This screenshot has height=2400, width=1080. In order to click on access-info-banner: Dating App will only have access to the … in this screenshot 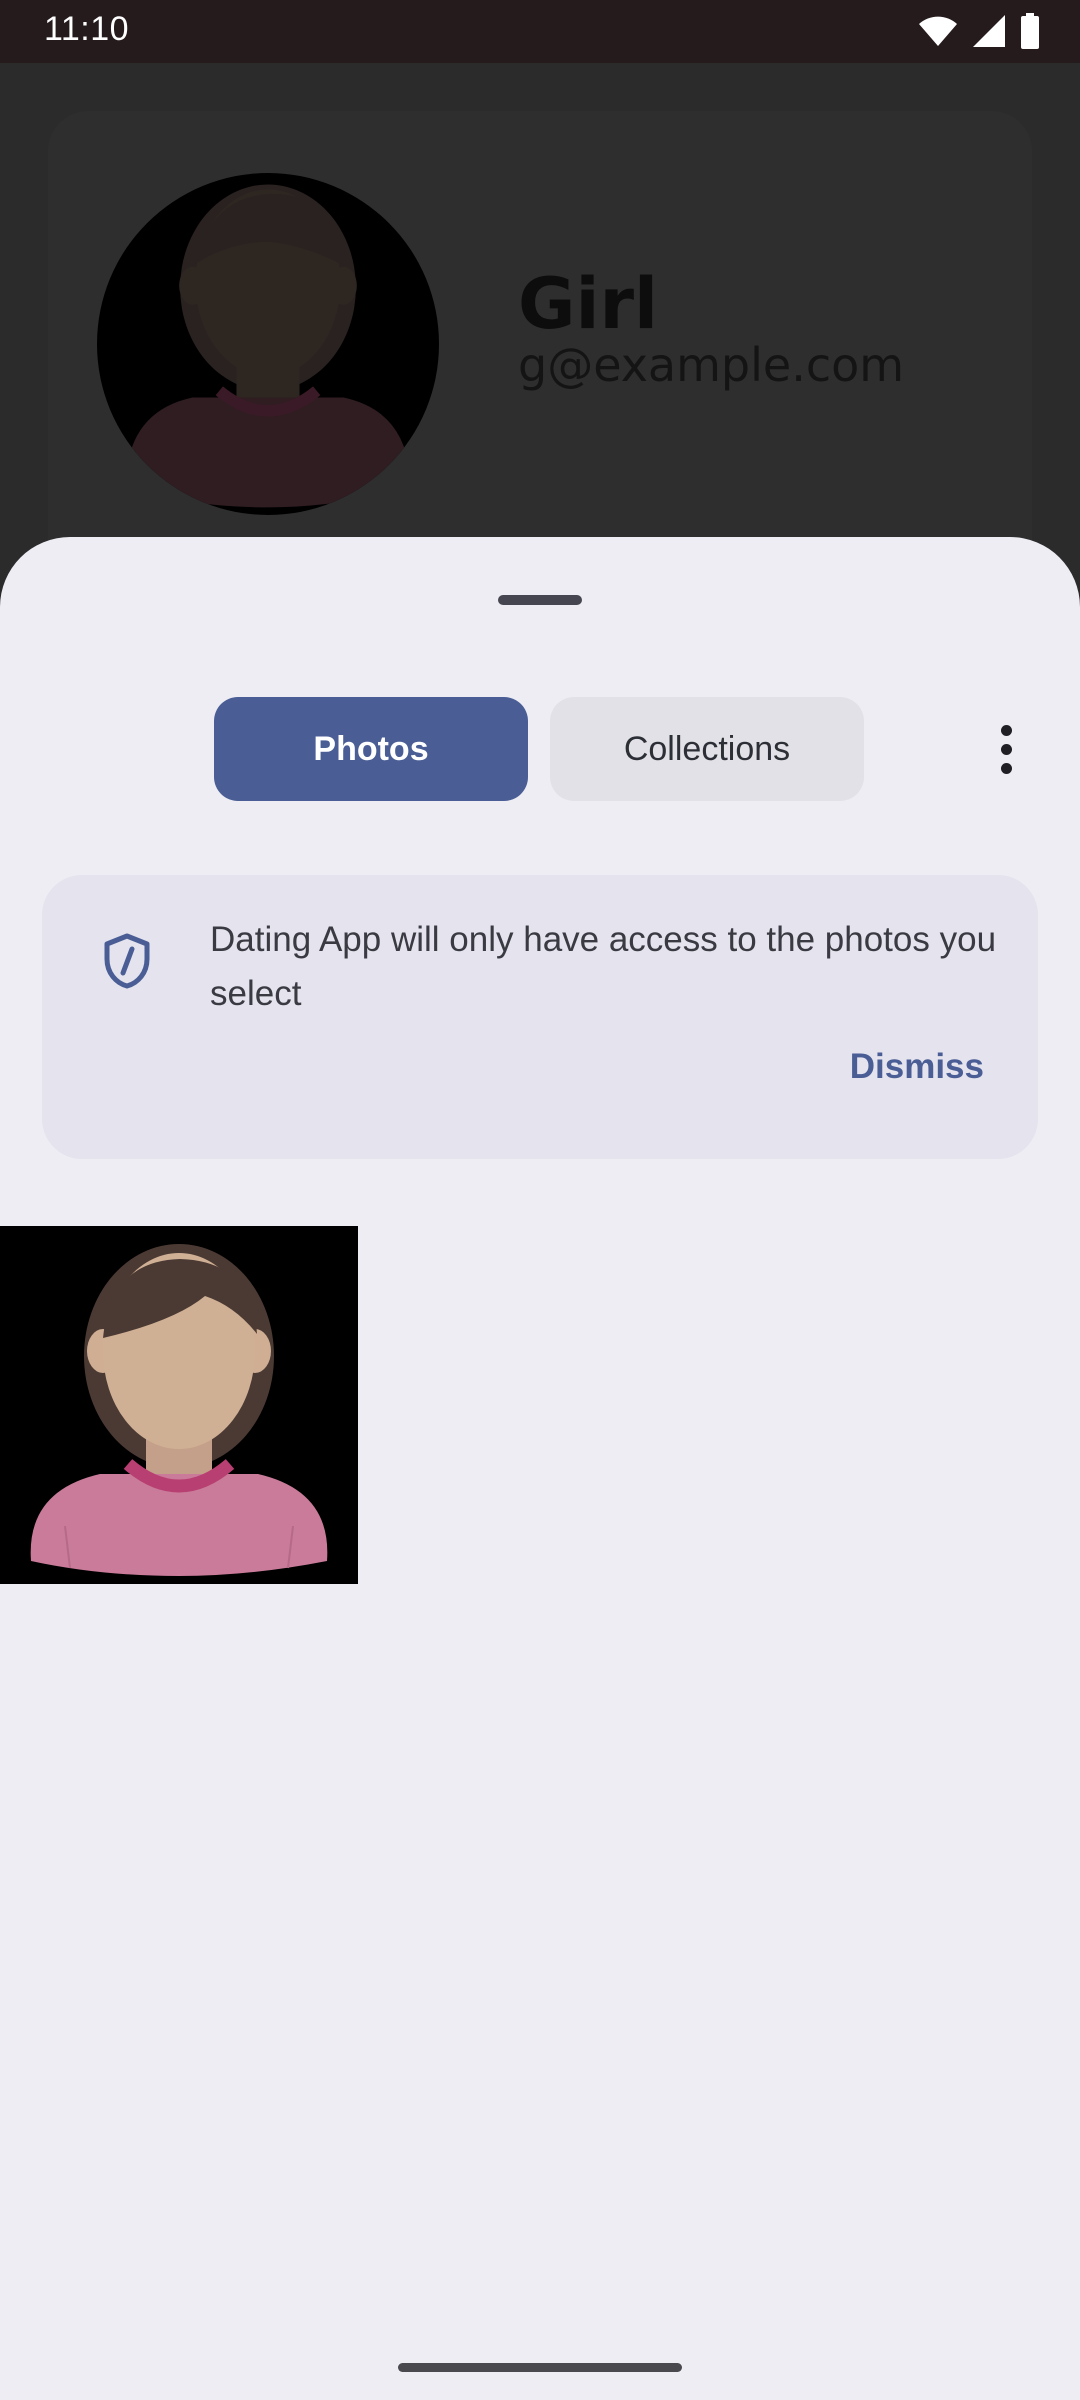, I will do `click(540, 1017)`.